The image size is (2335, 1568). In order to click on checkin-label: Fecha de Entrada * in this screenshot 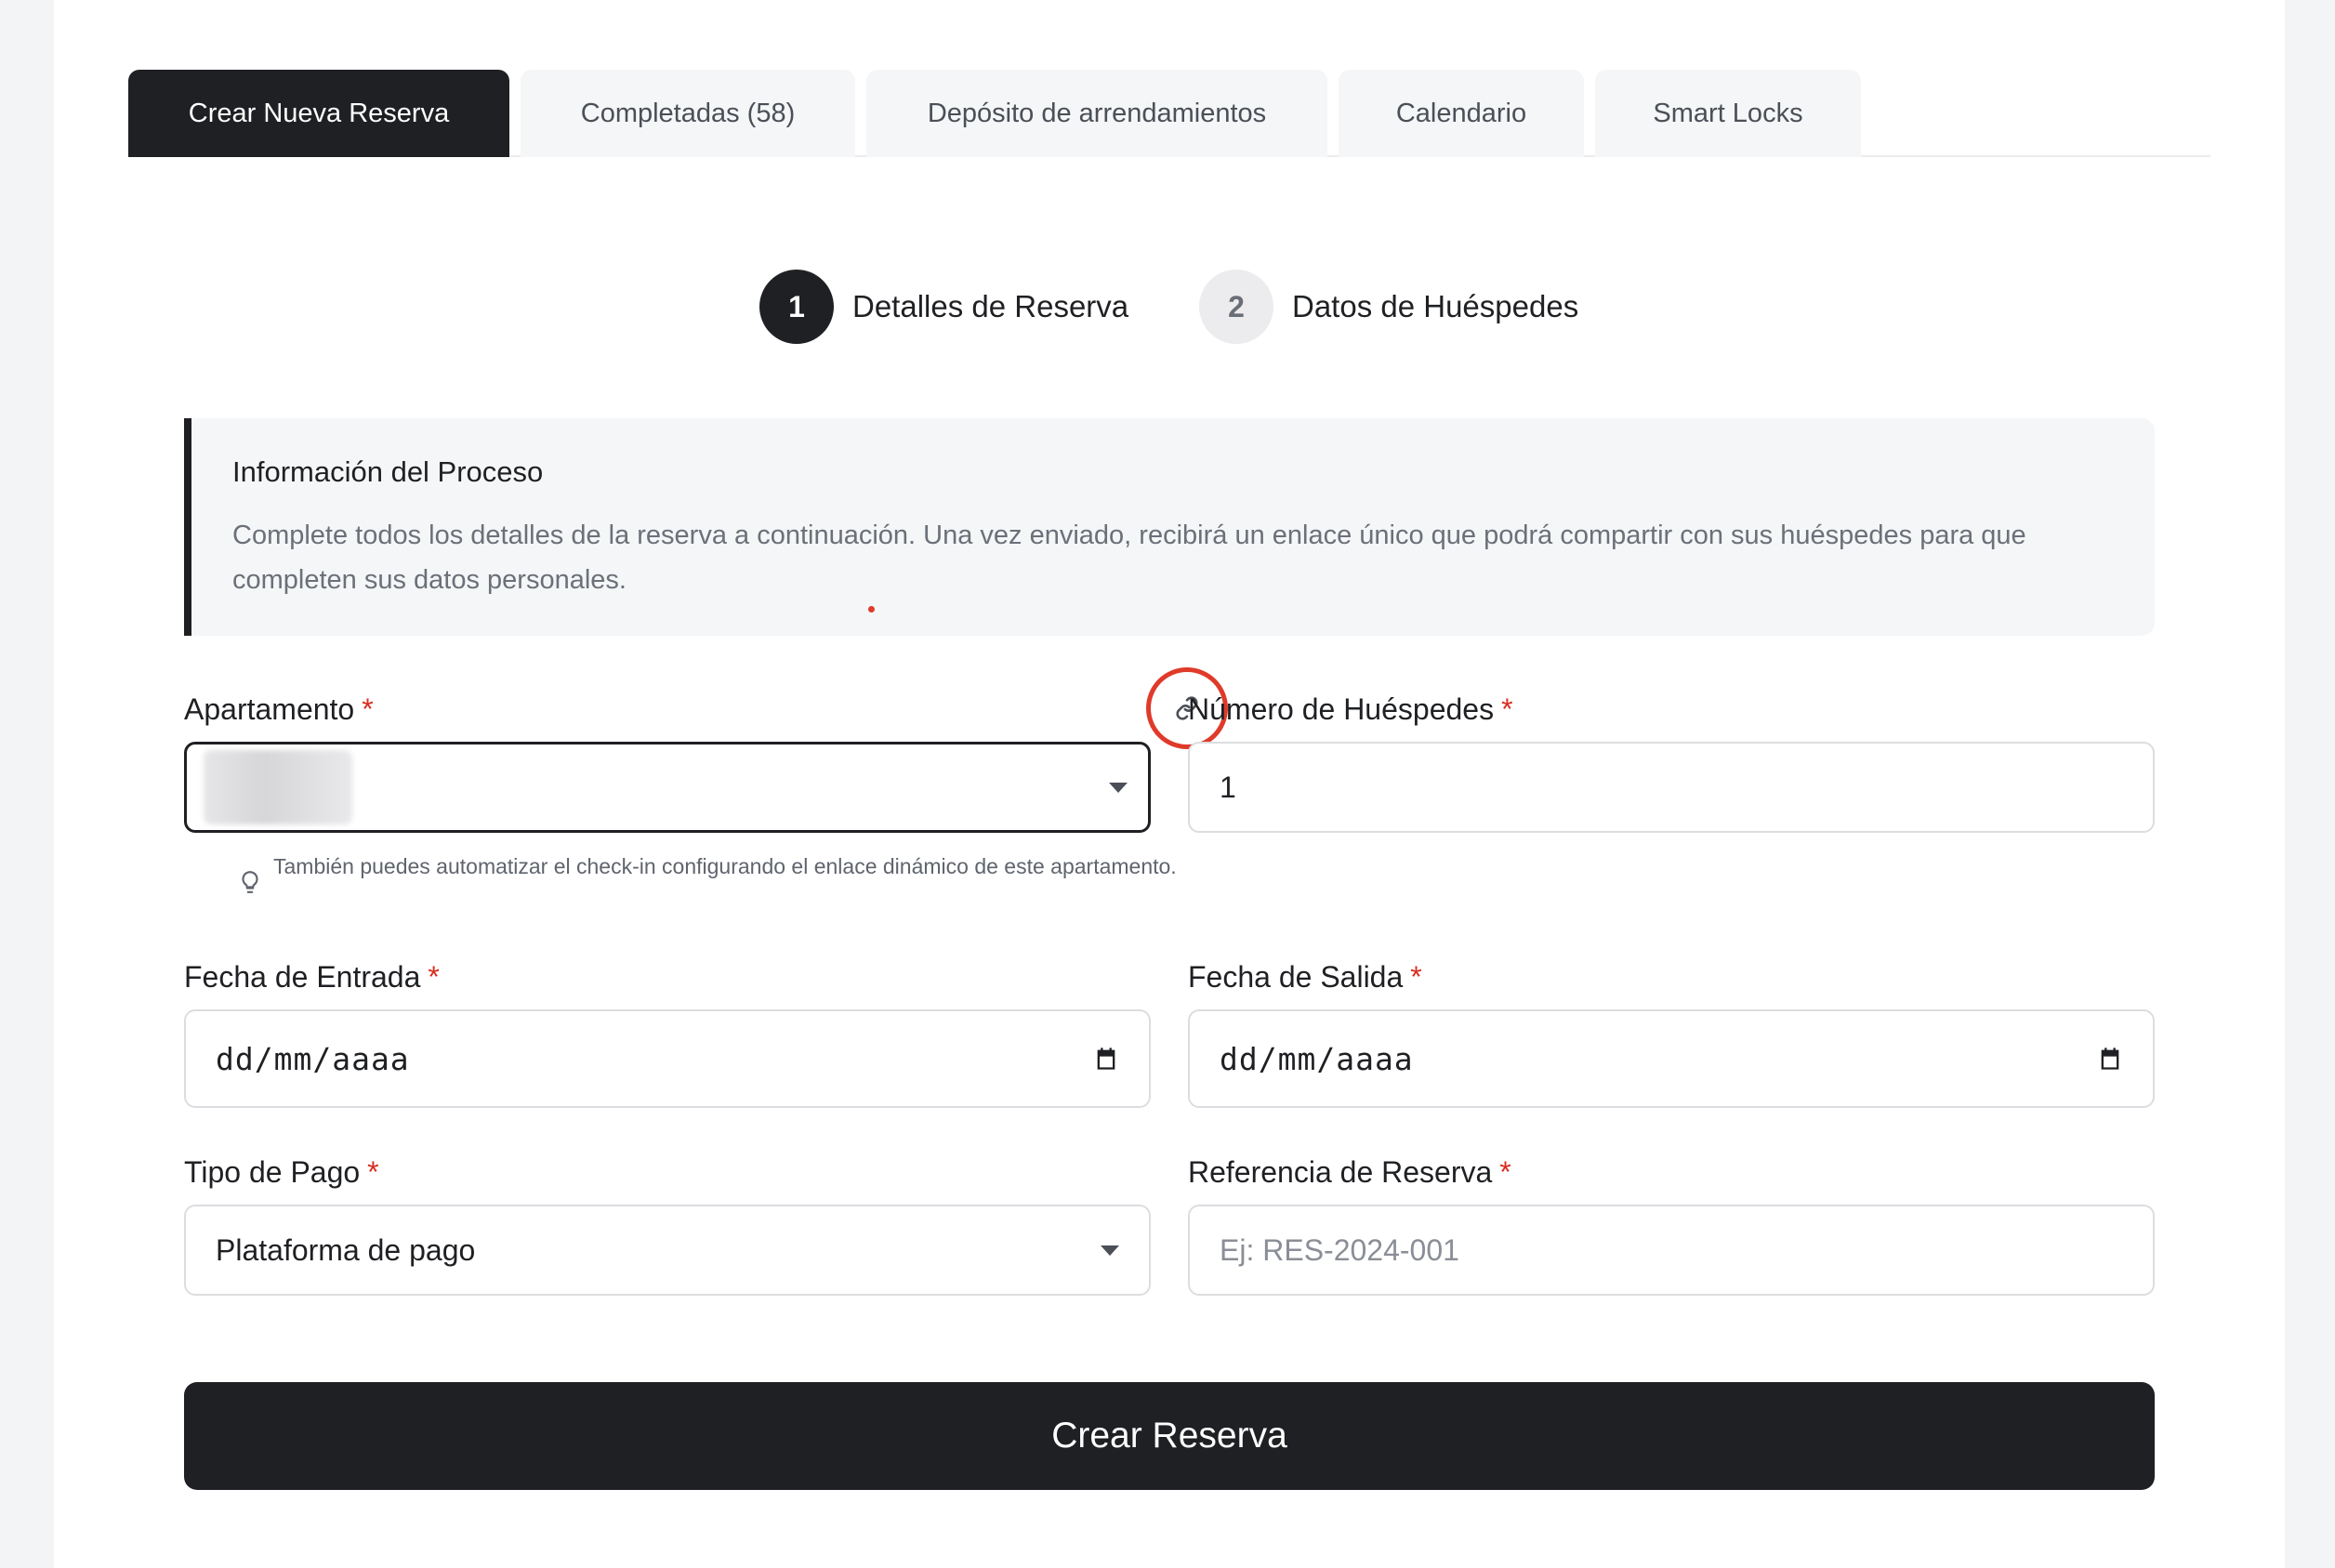, I will do `click(312, 978)`.